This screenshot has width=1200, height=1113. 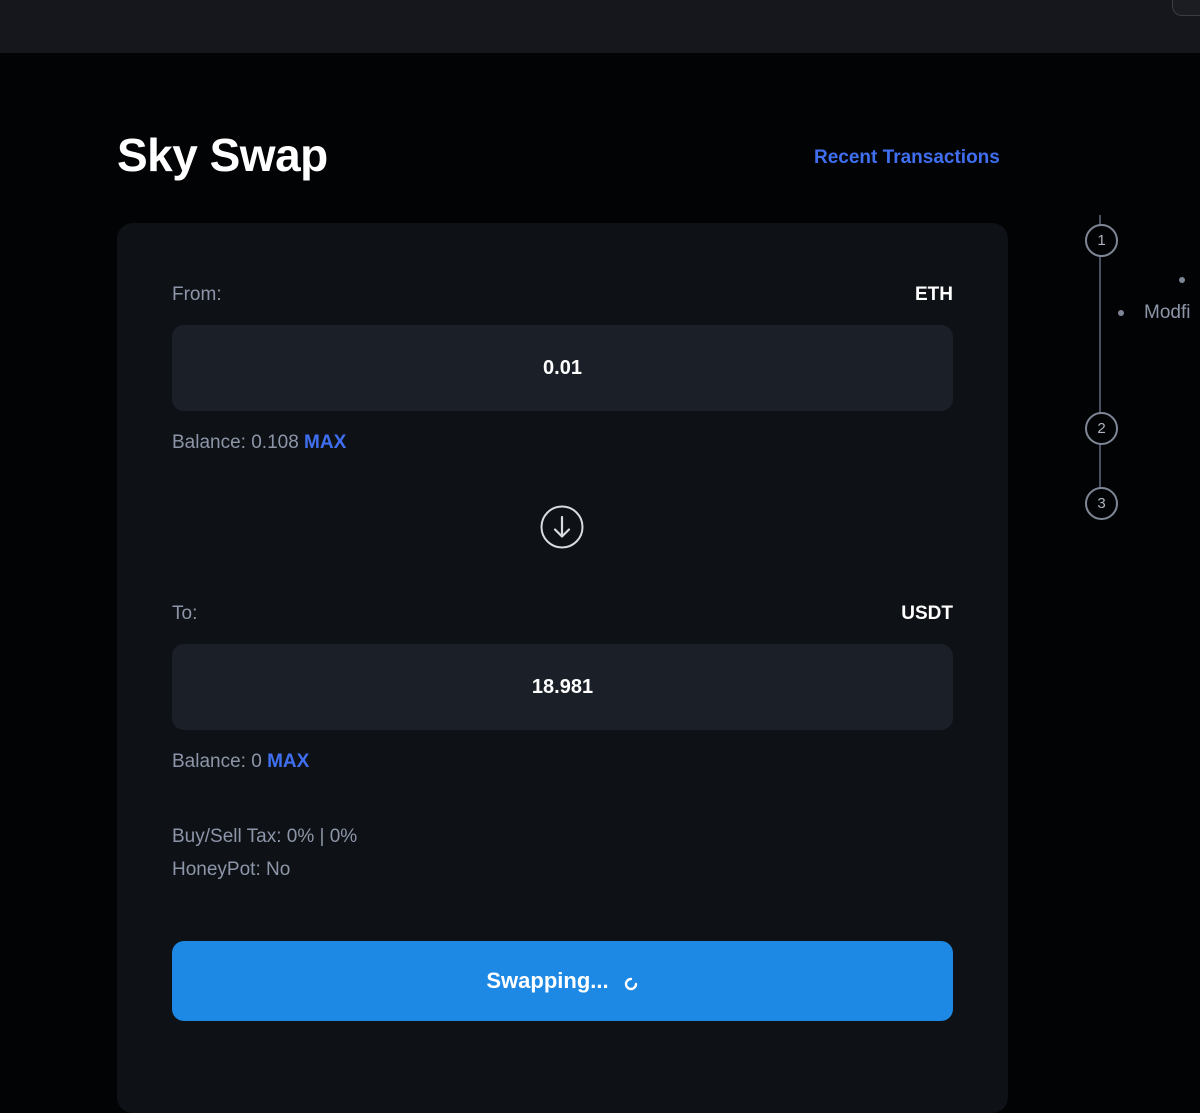 I want to click on to-label: To:, so click(x=185, y=613).